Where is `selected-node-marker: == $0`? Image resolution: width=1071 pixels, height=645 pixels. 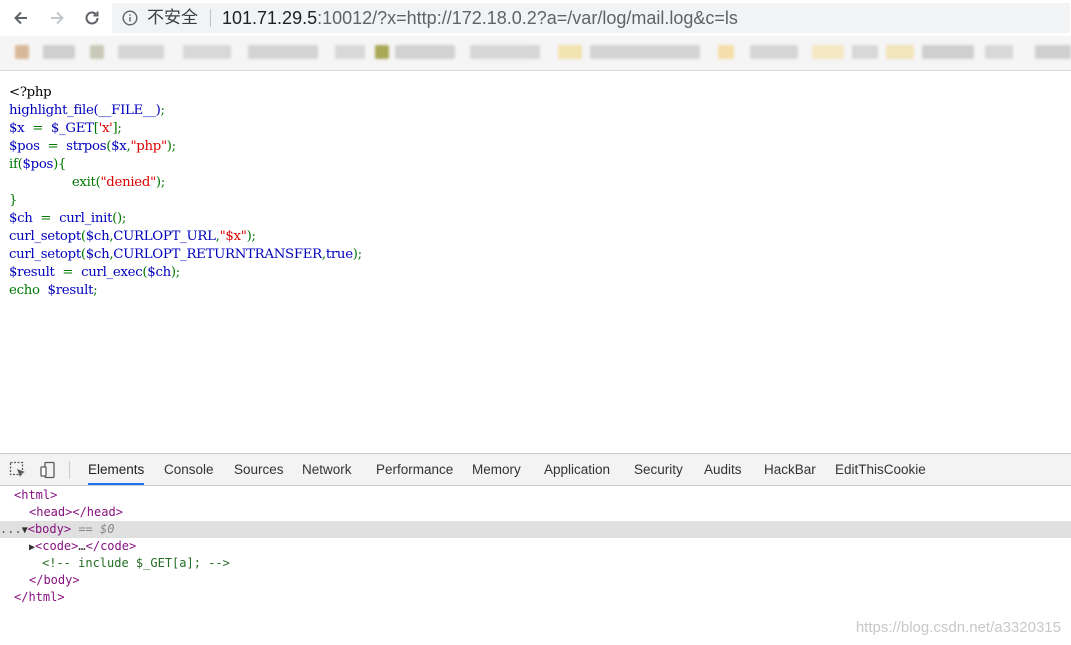
selected-node-marker: == $0 is located at coordinates (96, 529).